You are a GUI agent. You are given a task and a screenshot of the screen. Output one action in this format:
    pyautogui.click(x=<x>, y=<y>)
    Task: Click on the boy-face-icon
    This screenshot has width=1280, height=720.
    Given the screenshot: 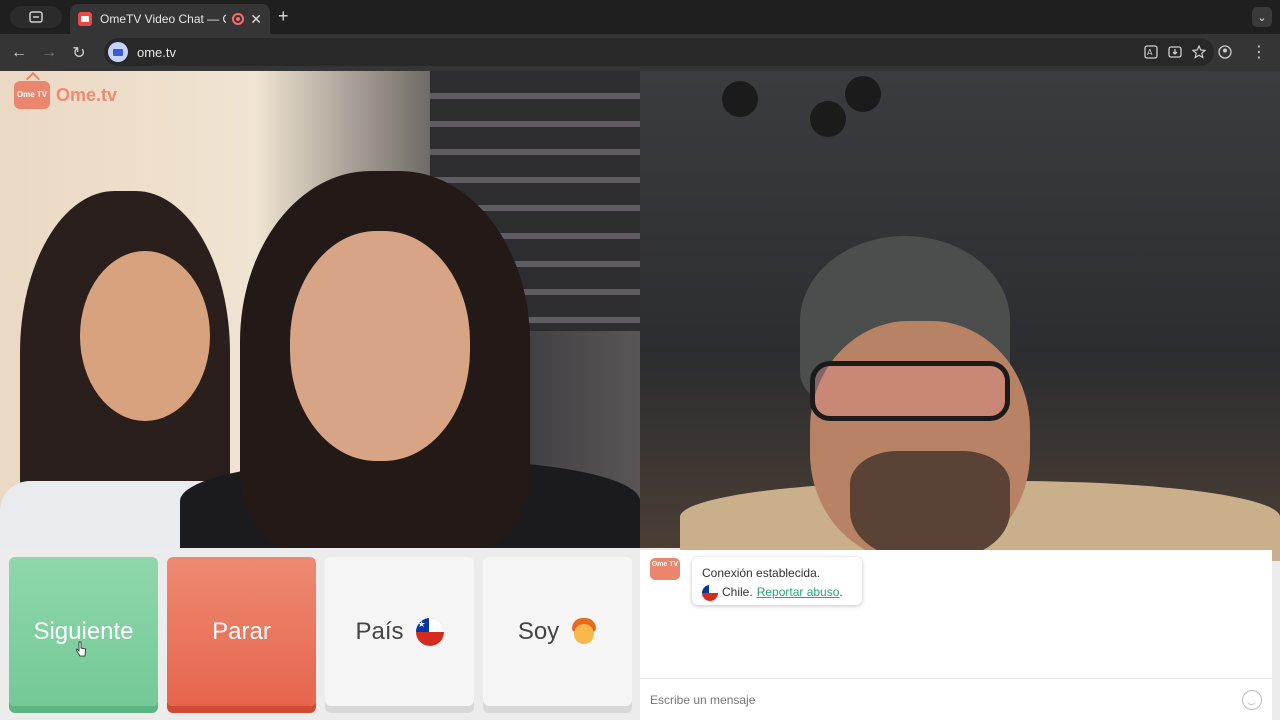 What is the action you would take?
    pyautogui.click(x=584, y=631)
    